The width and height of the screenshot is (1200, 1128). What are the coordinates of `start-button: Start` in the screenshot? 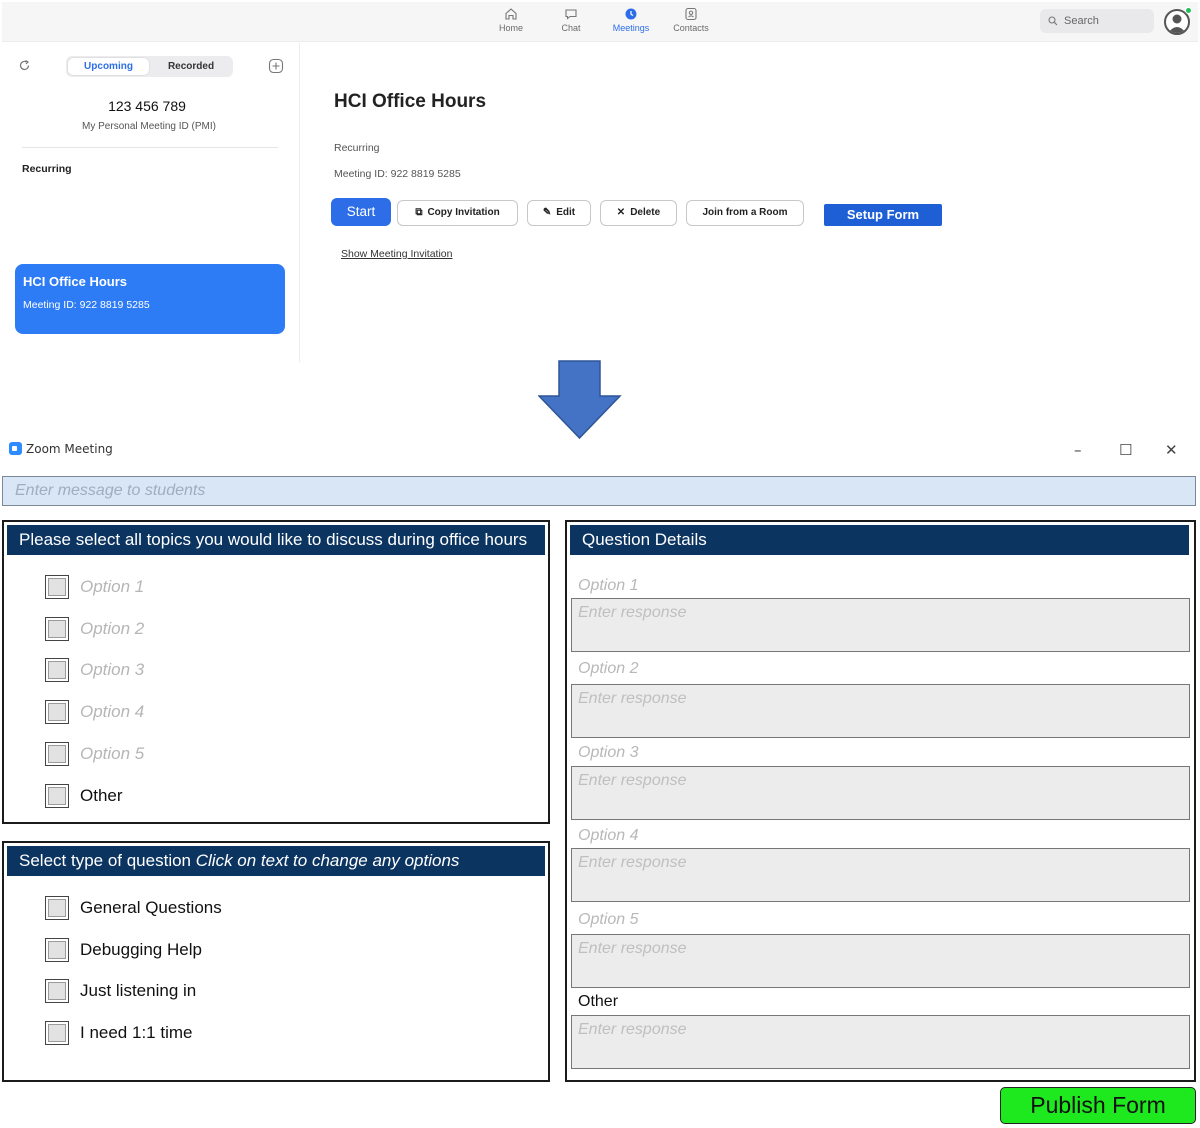 It's located at (361, 212).